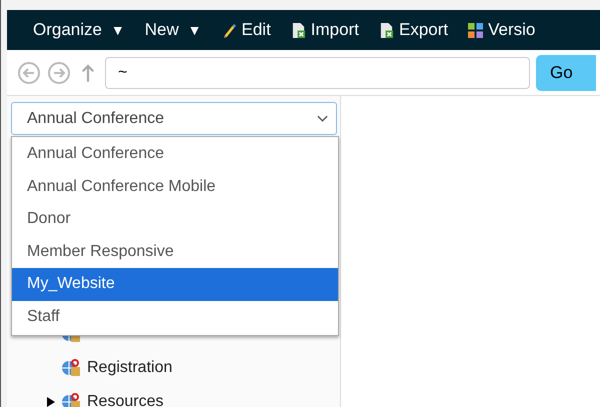 The image size is (600, 407). What do you see at coordinates (175, 154) in the screenshot?
I see `dropdown-option: Annual Conference` at bounding box center [175, 154].